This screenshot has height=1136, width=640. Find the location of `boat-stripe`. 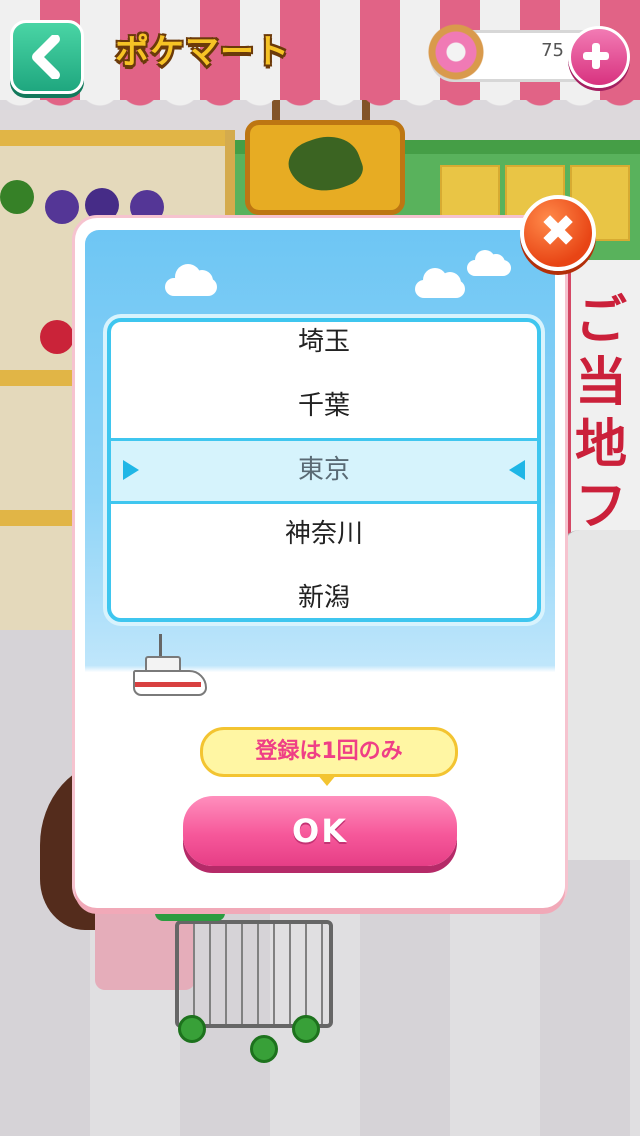

boat-stripe is located at coordinates (168, 684).